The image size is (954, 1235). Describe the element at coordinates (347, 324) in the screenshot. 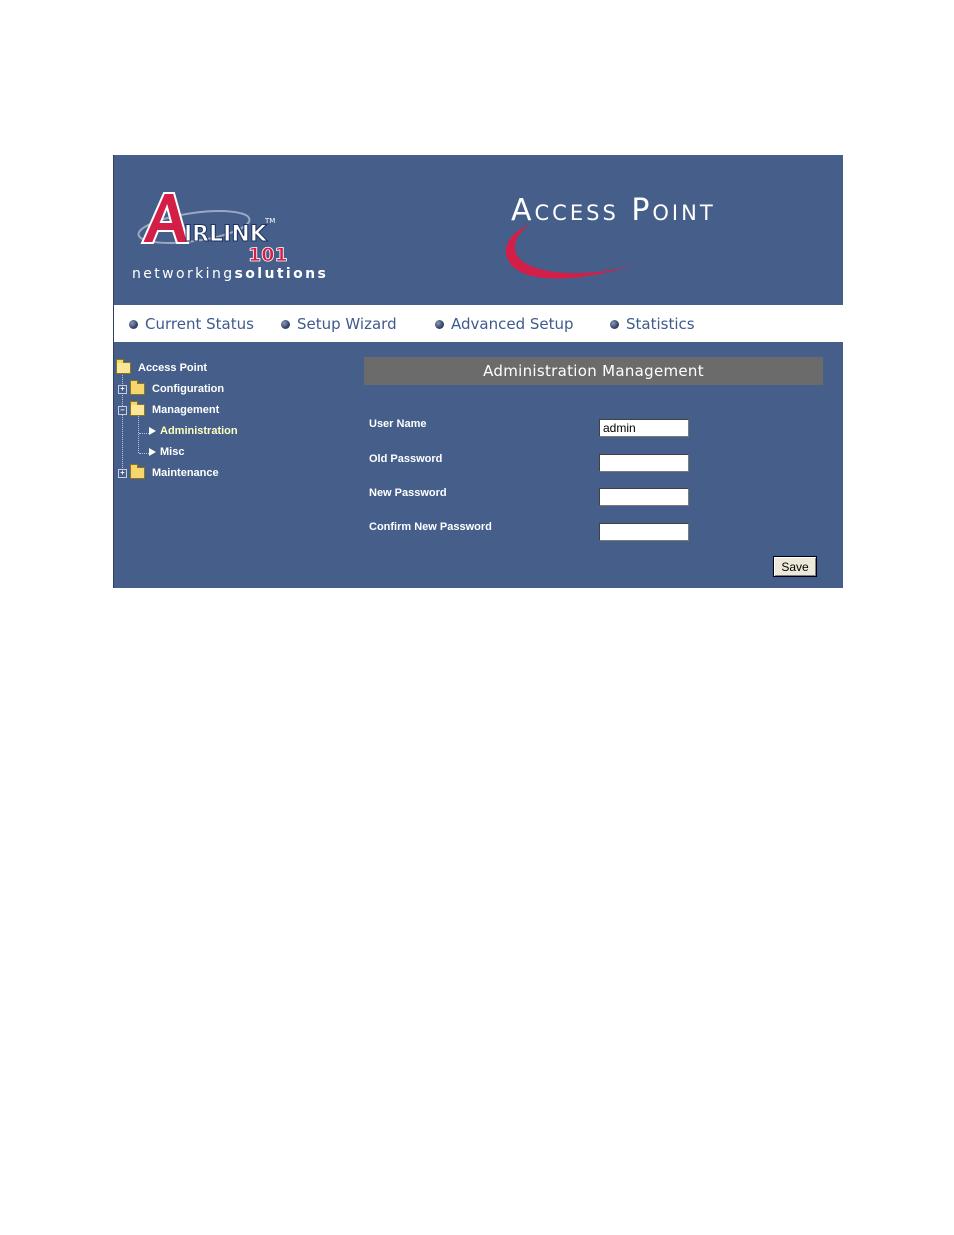

I see `nav-label: Setup Wizard` at that location.